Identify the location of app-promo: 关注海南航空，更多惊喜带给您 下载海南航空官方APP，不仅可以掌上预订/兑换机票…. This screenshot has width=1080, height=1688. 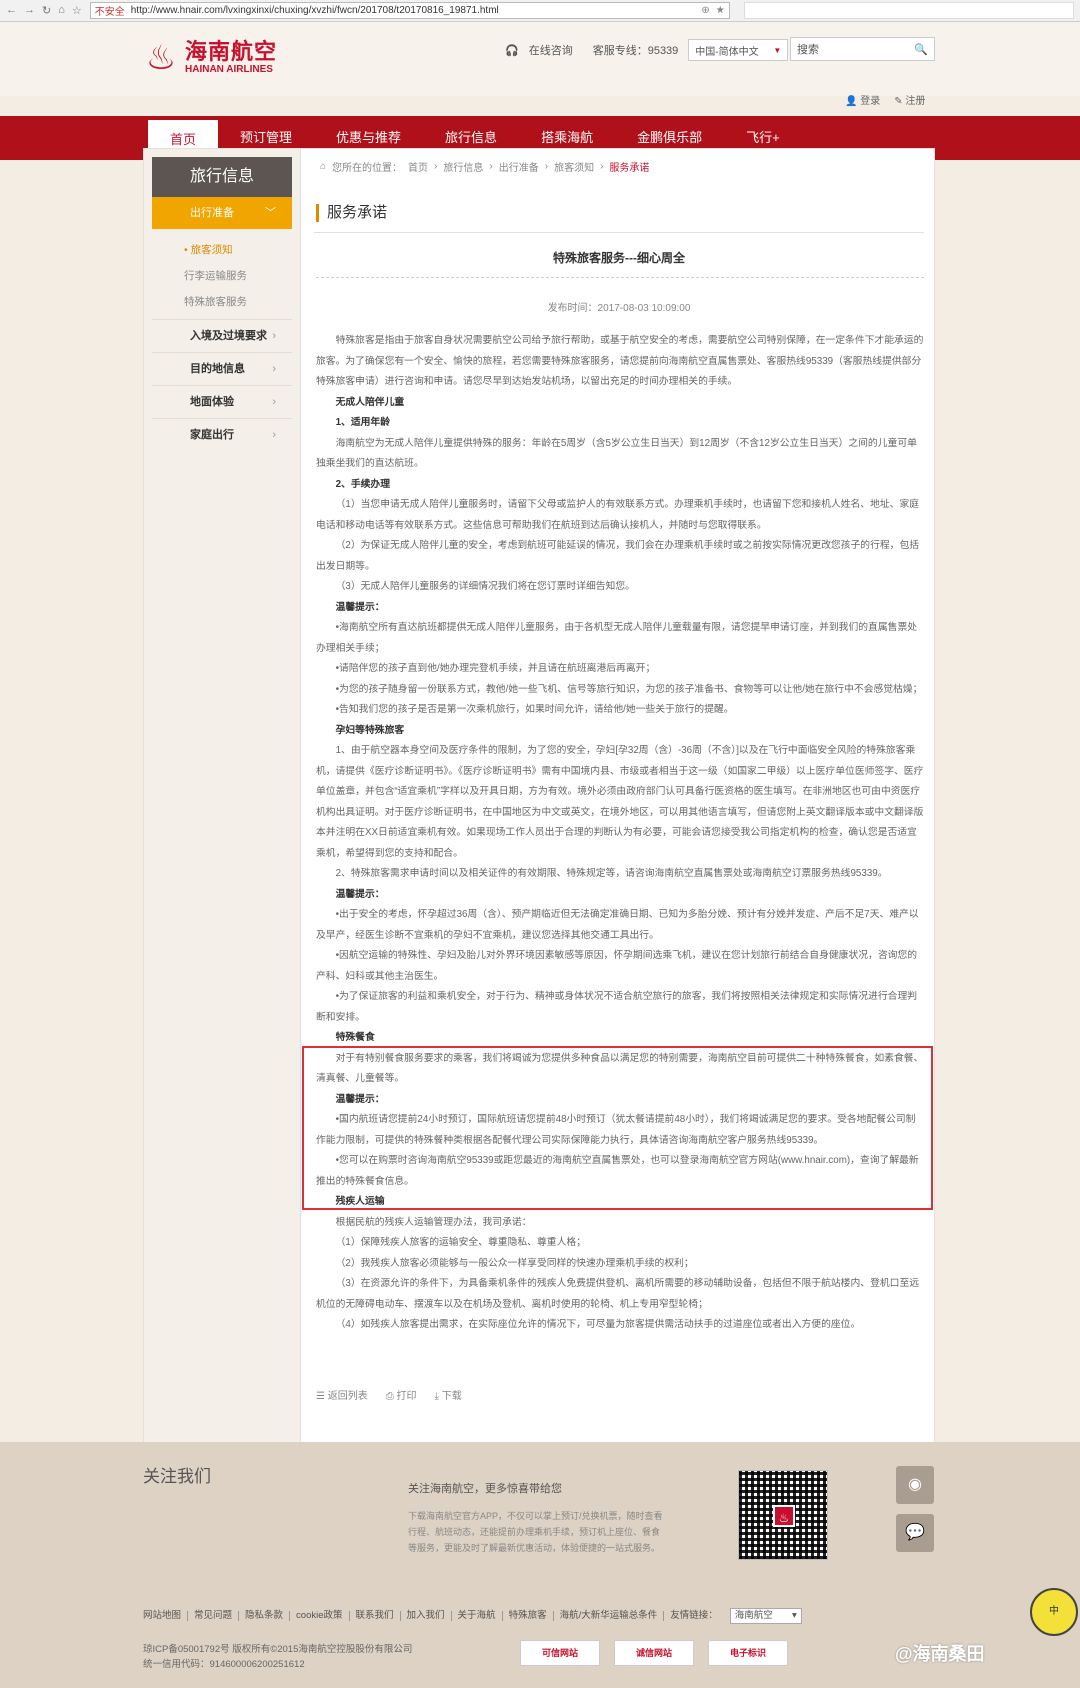
(538, 1518).